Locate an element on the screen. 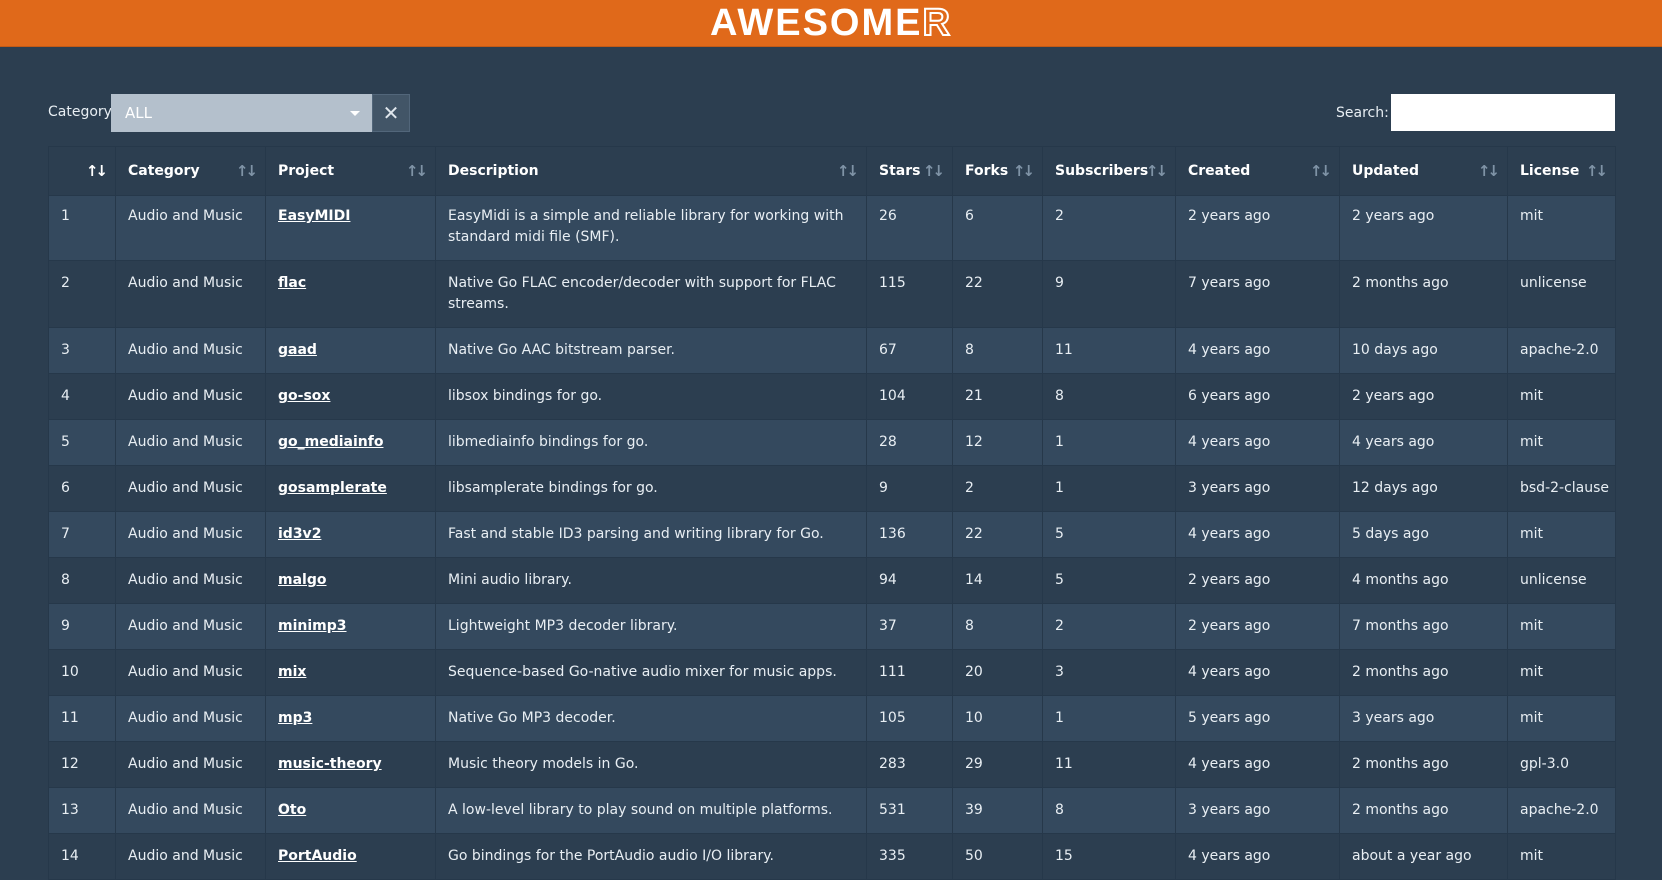 This screenshot has width=1662, height=880. row-description-cell: libsox bindings for go. is located at coordinates (651, 396).